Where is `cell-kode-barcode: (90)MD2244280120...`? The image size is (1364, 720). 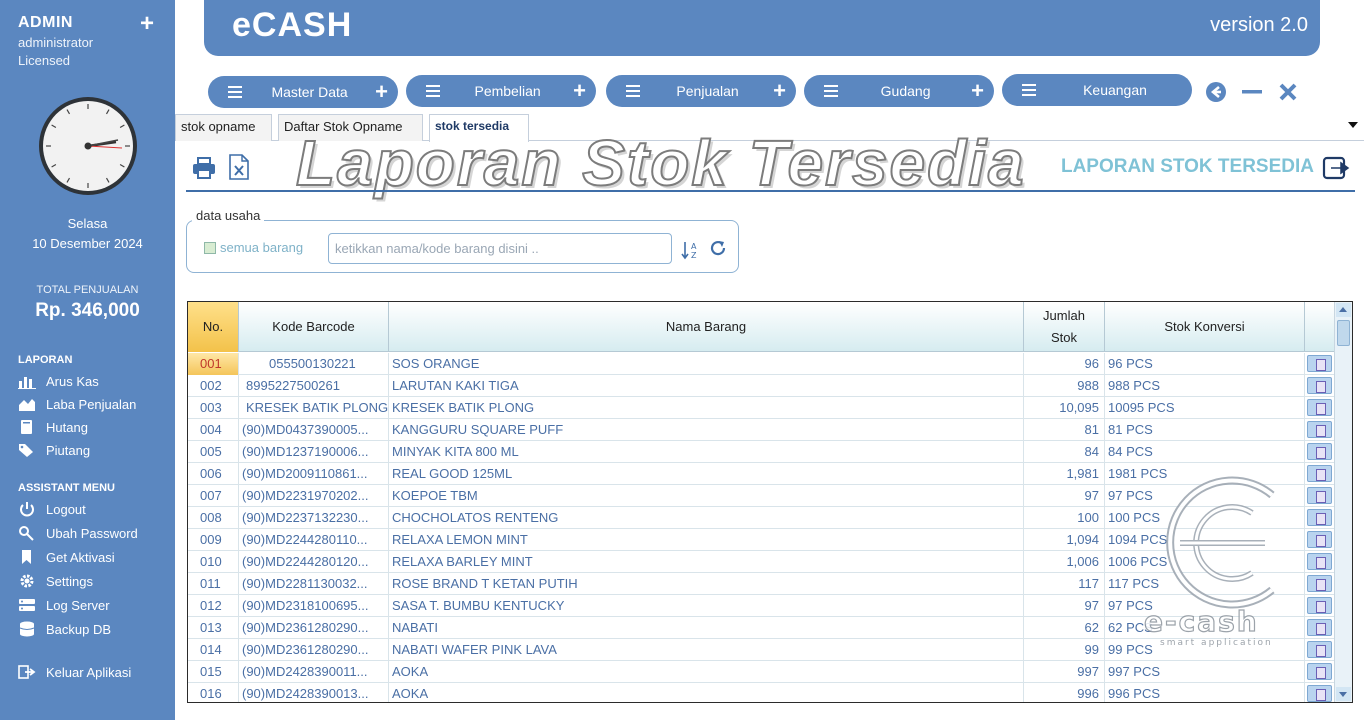
cell-kode-barcode: (90)MD2244280120... is located at coordinates (314, 562).